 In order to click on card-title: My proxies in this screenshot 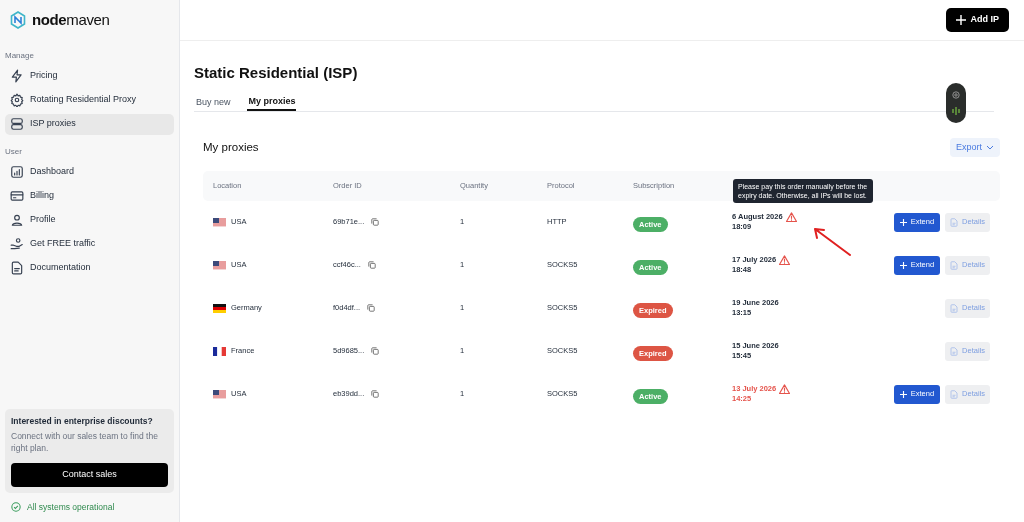, I will do `click(231, 147)`.